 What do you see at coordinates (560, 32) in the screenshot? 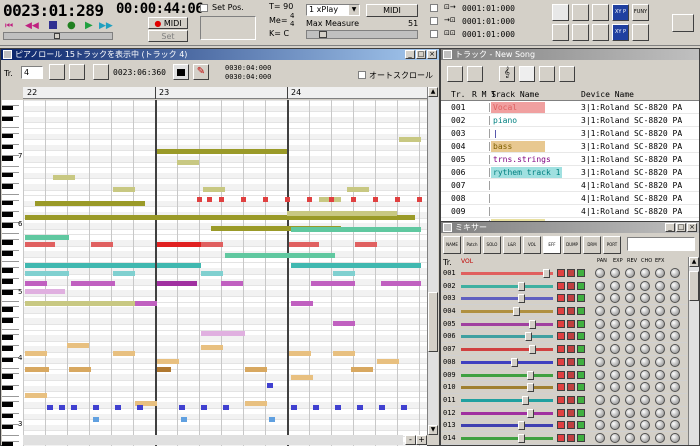
I see `tool-grid-icon` at bounding box center [560, 32].